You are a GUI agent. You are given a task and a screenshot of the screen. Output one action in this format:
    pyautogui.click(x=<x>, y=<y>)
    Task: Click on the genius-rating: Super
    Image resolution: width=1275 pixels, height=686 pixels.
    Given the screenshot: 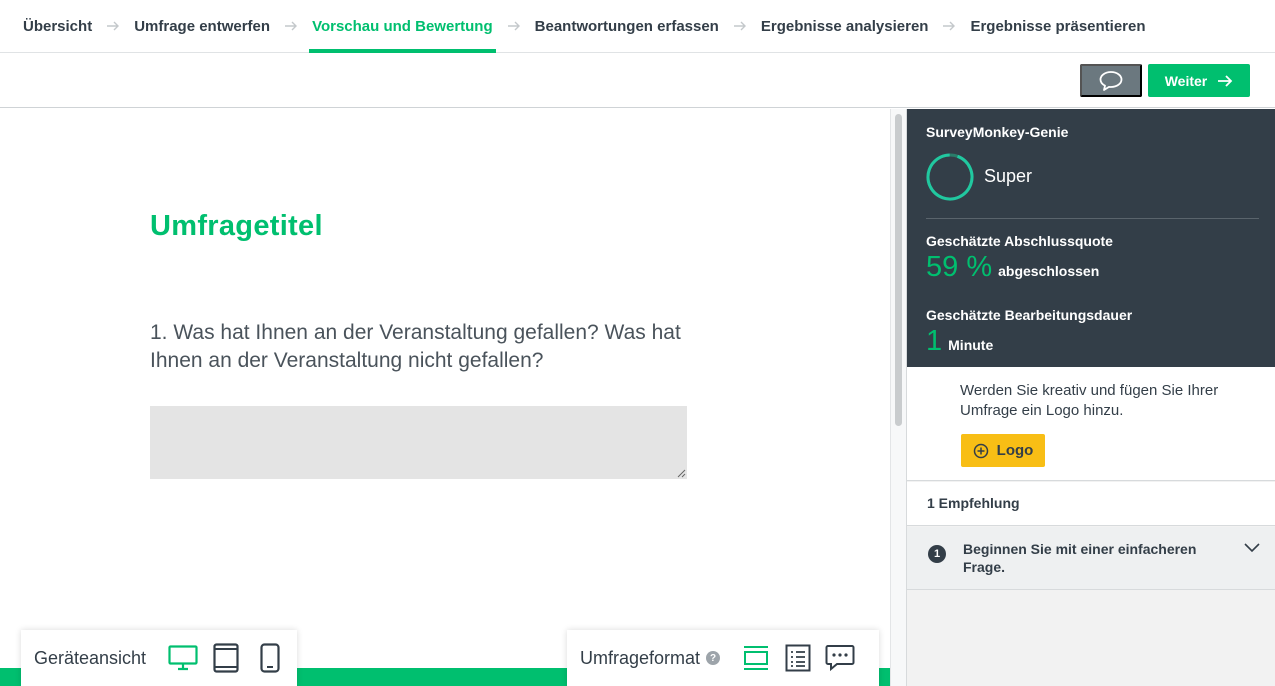 What is the action you would take?
    pyautogui.click(x=1008, y=176)
    